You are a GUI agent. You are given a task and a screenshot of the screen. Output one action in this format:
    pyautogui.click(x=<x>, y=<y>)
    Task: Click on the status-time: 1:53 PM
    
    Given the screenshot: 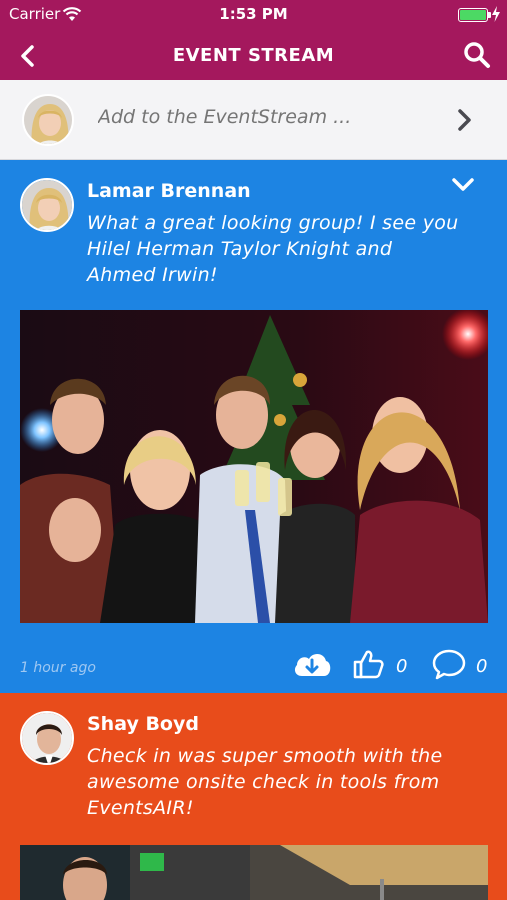 What is the action you would take?
    pyautogui.click(x=253, y=14)
    